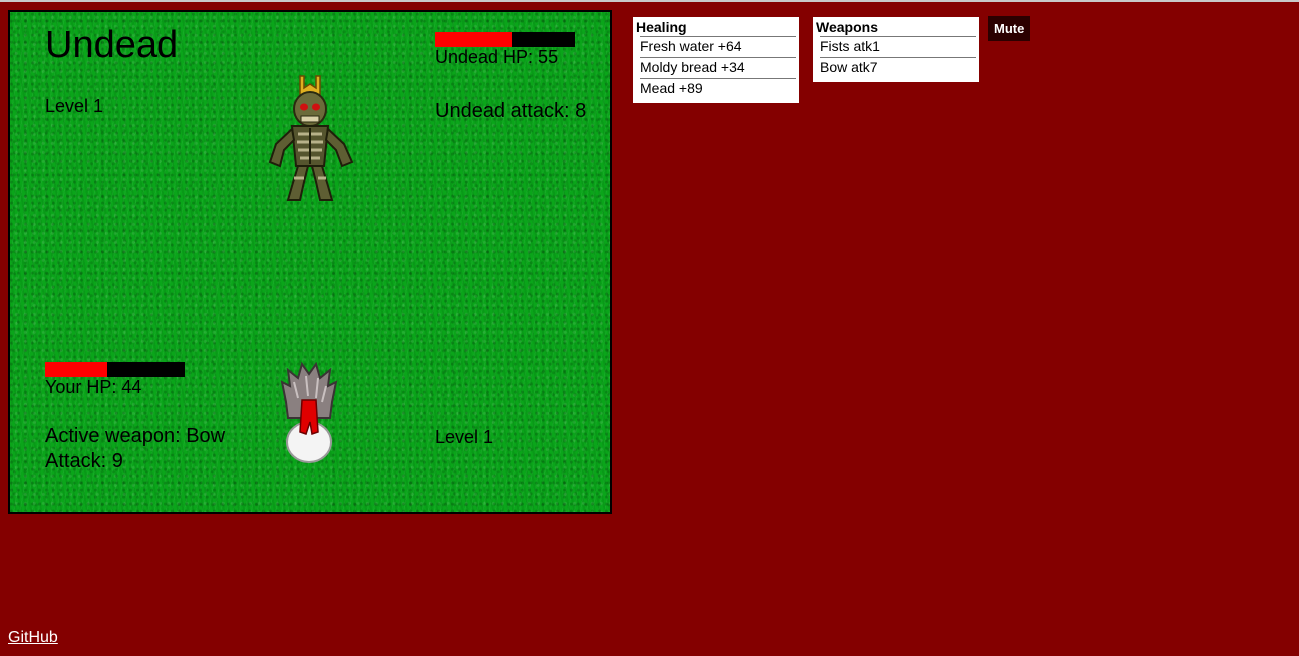  I want to click on github-link: GitHub, so click(33, 638).